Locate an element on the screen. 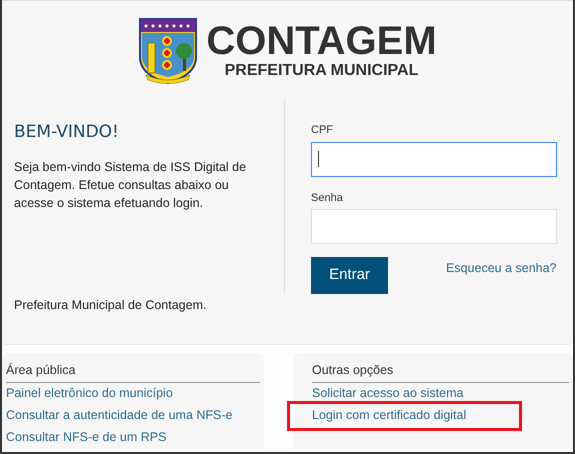 The image size is (575, 454). coat-of-arms-icon is located at coordinates (168, 50).